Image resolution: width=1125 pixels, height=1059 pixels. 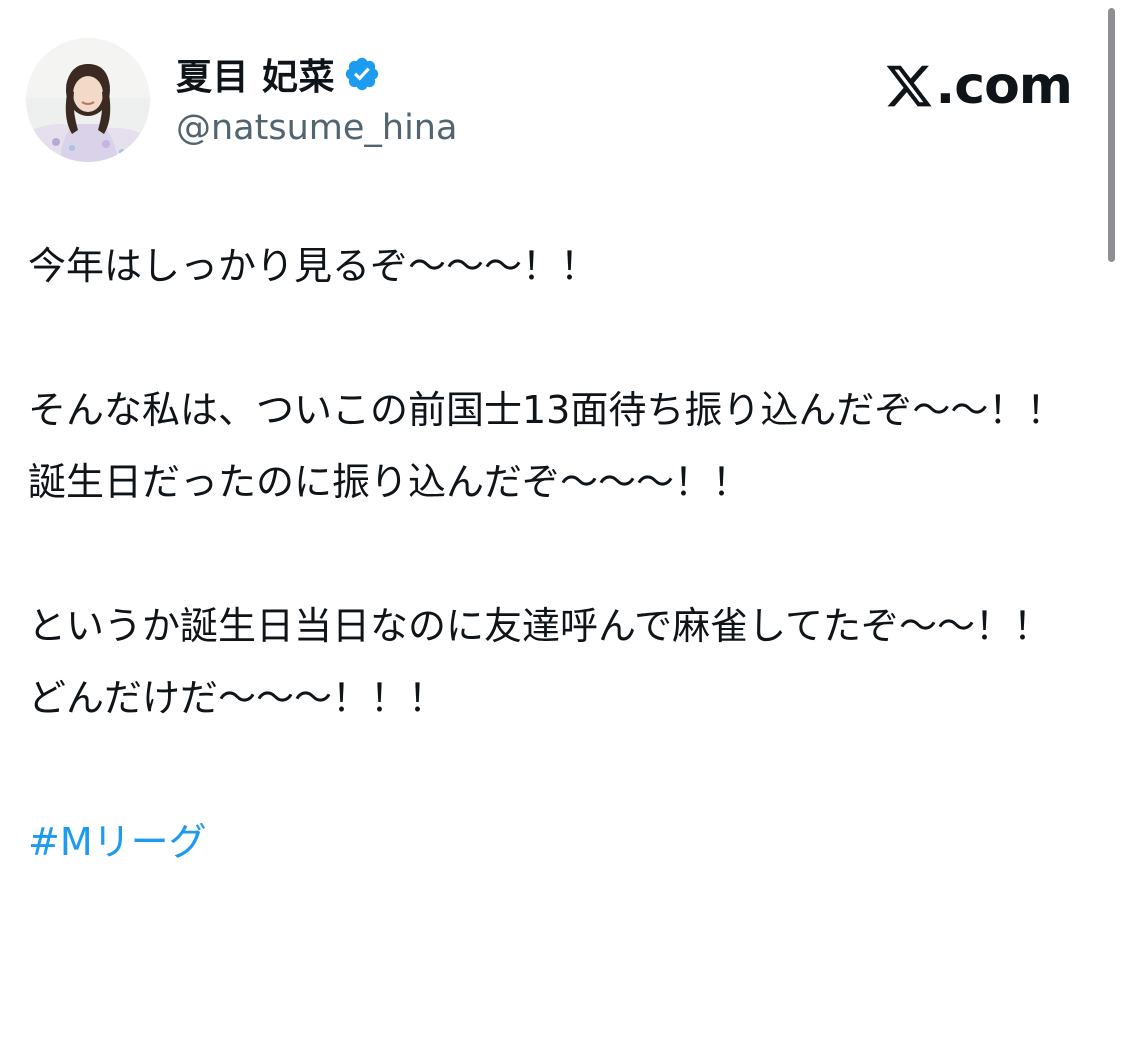 What do you see at coordinates (1004, 86) in the screenshot?
I see `brand-text: .com` at bounding box center [1004, 86].